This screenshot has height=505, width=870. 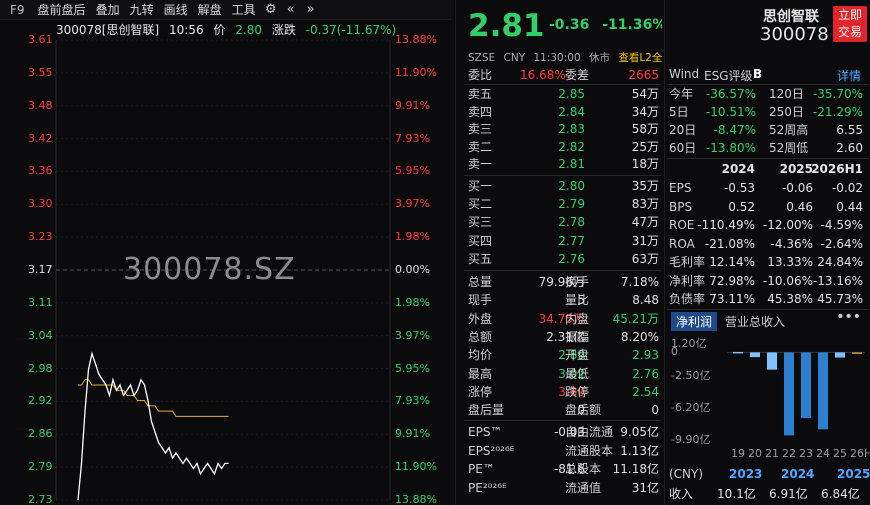 What do you see at coordinates (732, 299) in the screenshot?
I see `fin-value: 73.11%` at bounding box center [732, 299].